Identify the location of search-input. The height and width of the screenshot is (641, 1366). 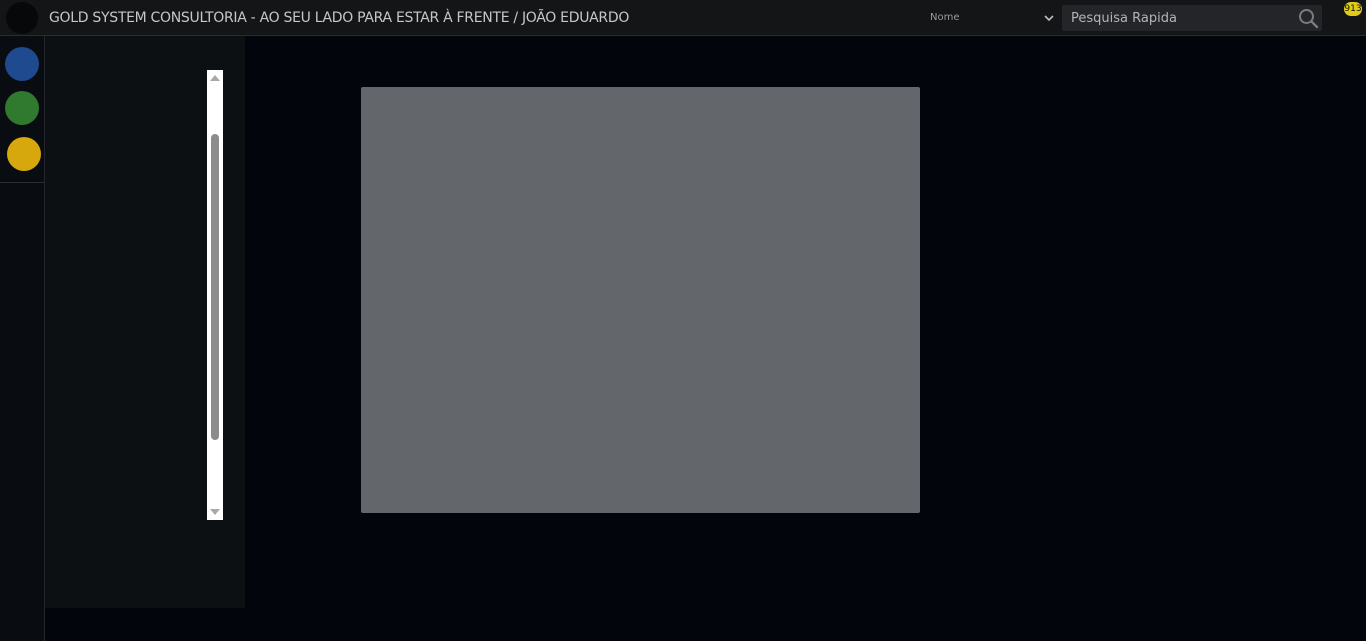
(1174, 18).